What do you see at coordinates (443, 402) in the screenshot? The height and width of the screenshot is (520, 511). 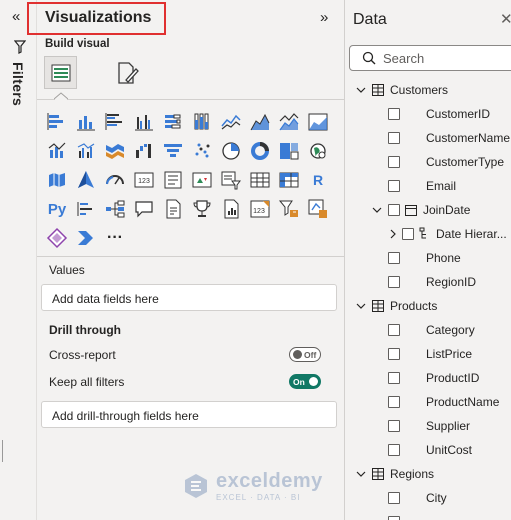 I see `field-row: ProductName` at bounding box center [443, 402].